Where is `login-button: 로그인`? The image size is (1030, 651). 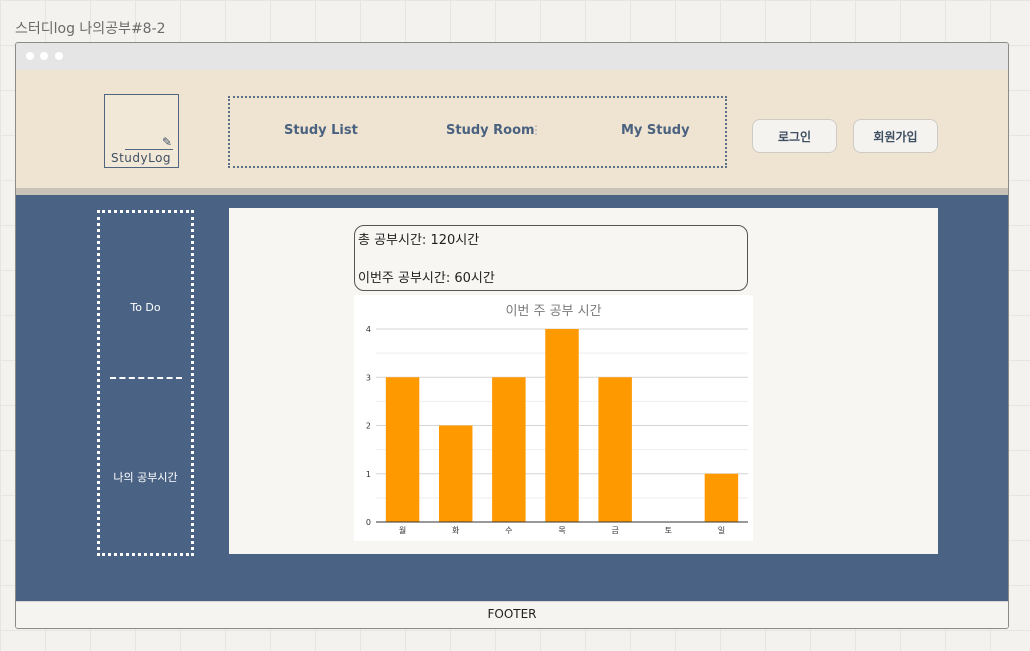
login-button: 로그인 is located at coordinates (794, 136).